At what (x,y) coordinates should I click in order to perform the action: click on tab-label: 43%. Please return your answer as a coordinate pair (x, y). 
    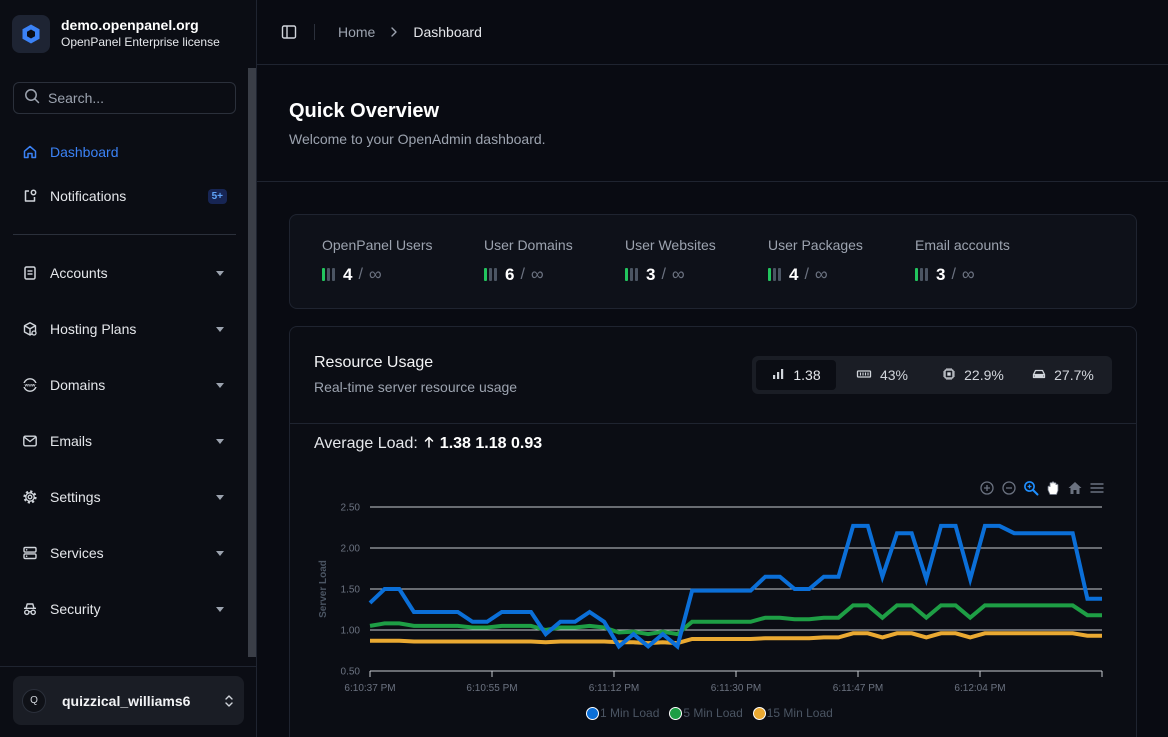
    Looking at the image, I should click on (894, 375).